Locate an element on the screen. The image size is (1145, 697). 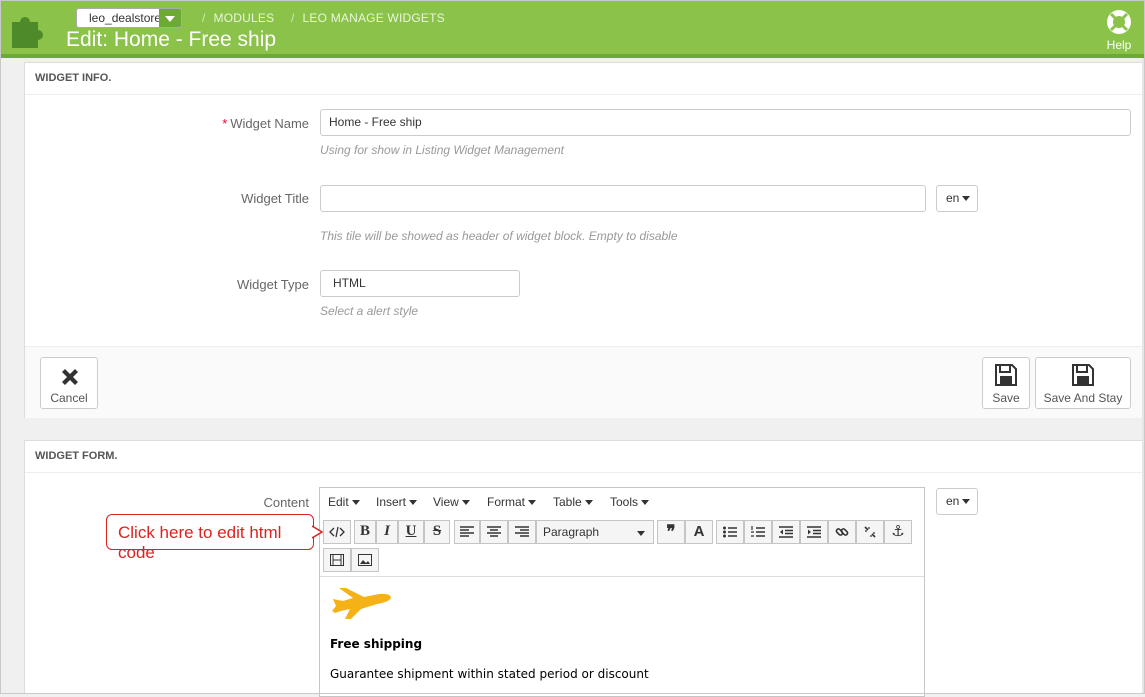
indent-icon is located at coordinates (814, 532).